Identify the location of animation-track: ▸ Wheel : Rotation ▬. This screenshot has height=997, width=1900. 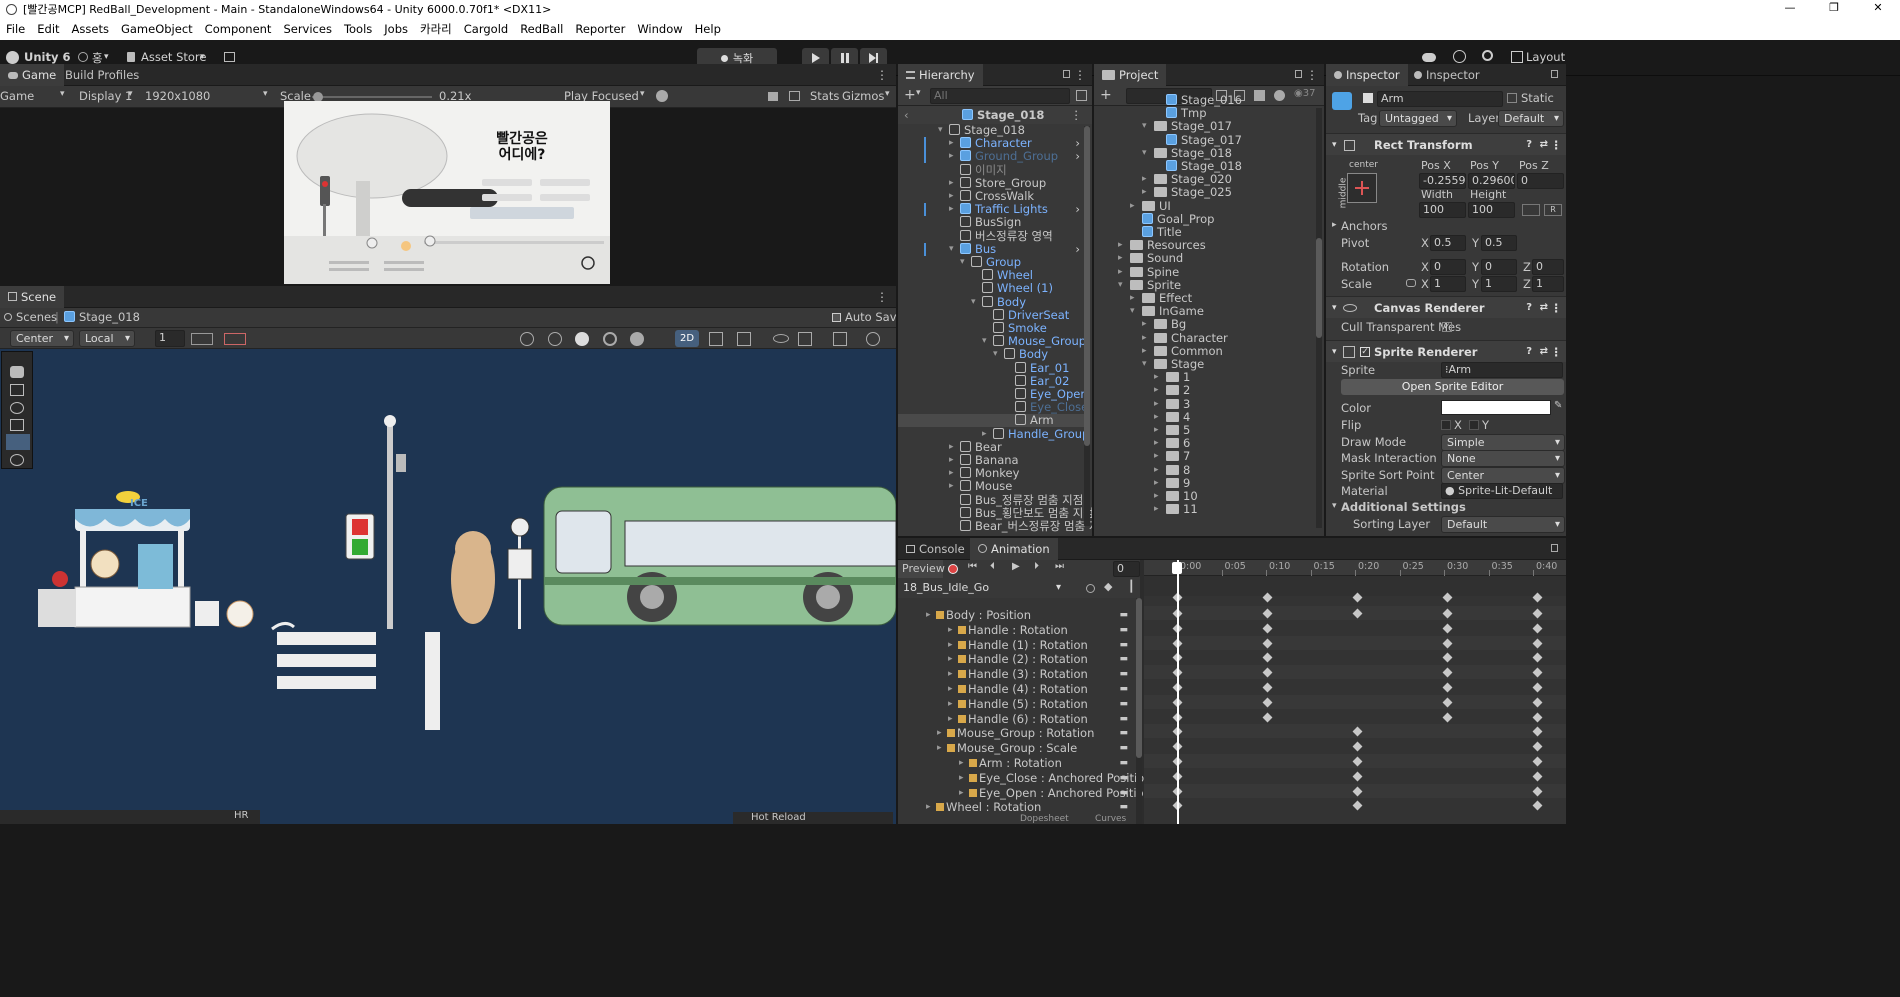
(1019, 807).